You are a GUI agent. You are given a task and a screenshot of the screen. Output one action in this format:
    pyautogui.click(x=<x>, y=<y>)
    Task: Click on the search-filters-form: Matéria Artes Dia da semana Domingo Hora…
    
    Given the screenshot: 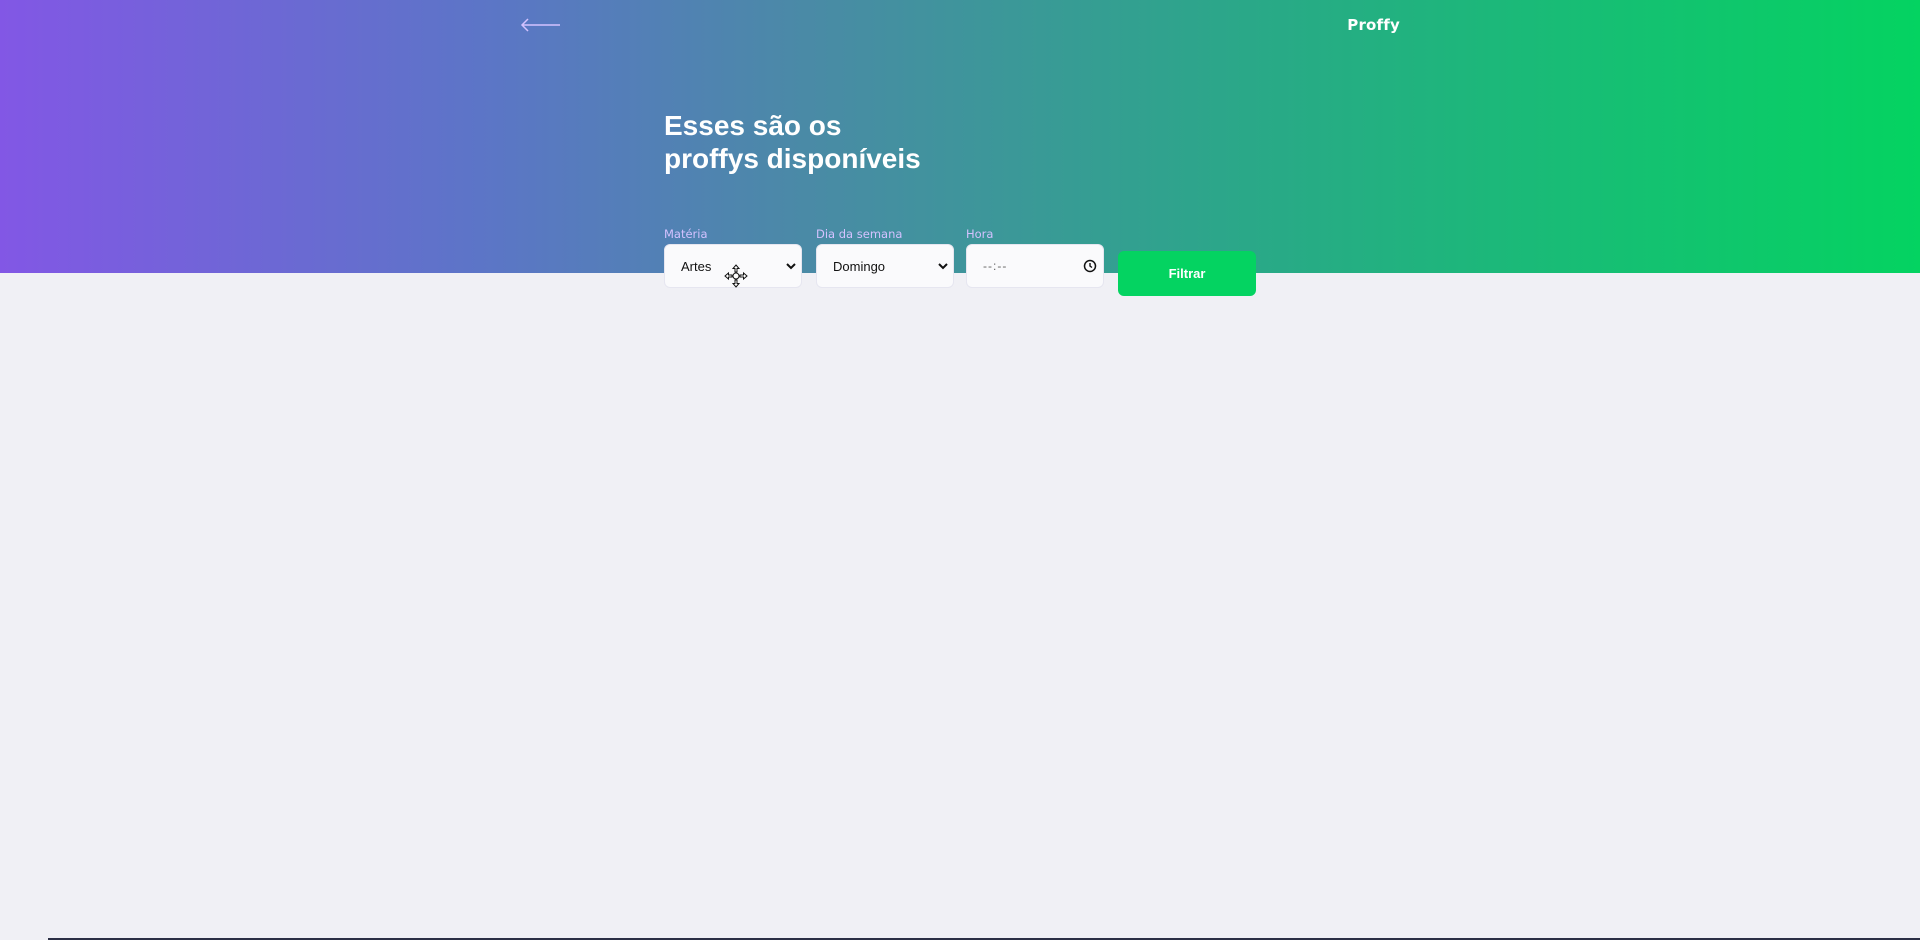 What is the action you would take?
    pyautogui.click(x=964, y=261)
    